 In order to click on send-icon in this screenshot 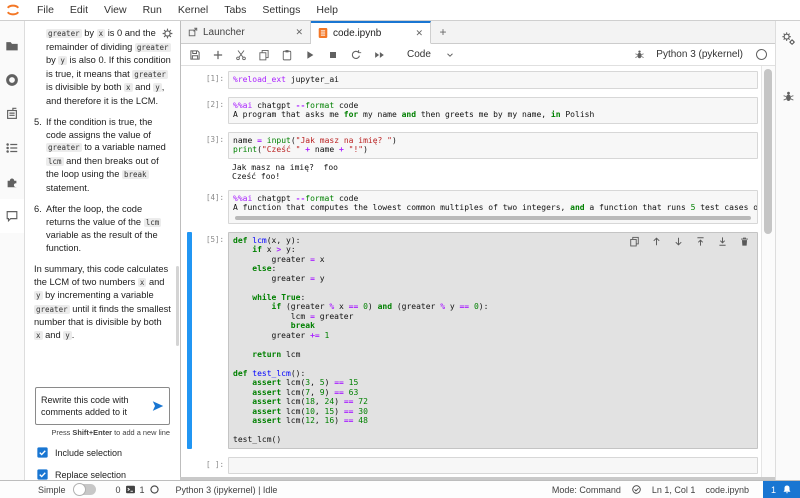, I will do `click(158, 406)`.